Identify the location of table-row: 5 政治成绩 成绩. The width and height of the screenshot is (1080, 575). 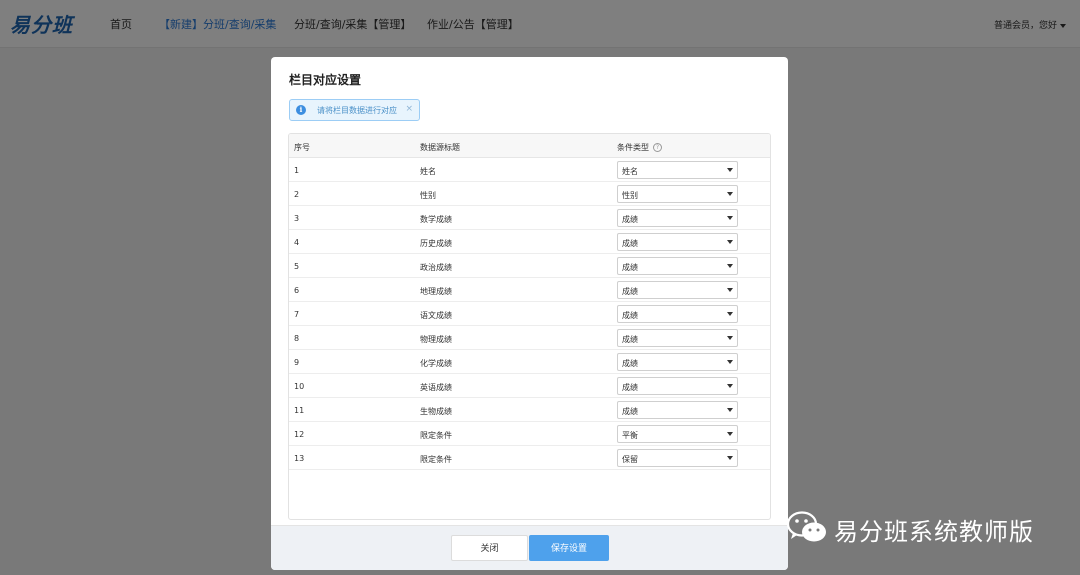
(529, 266).